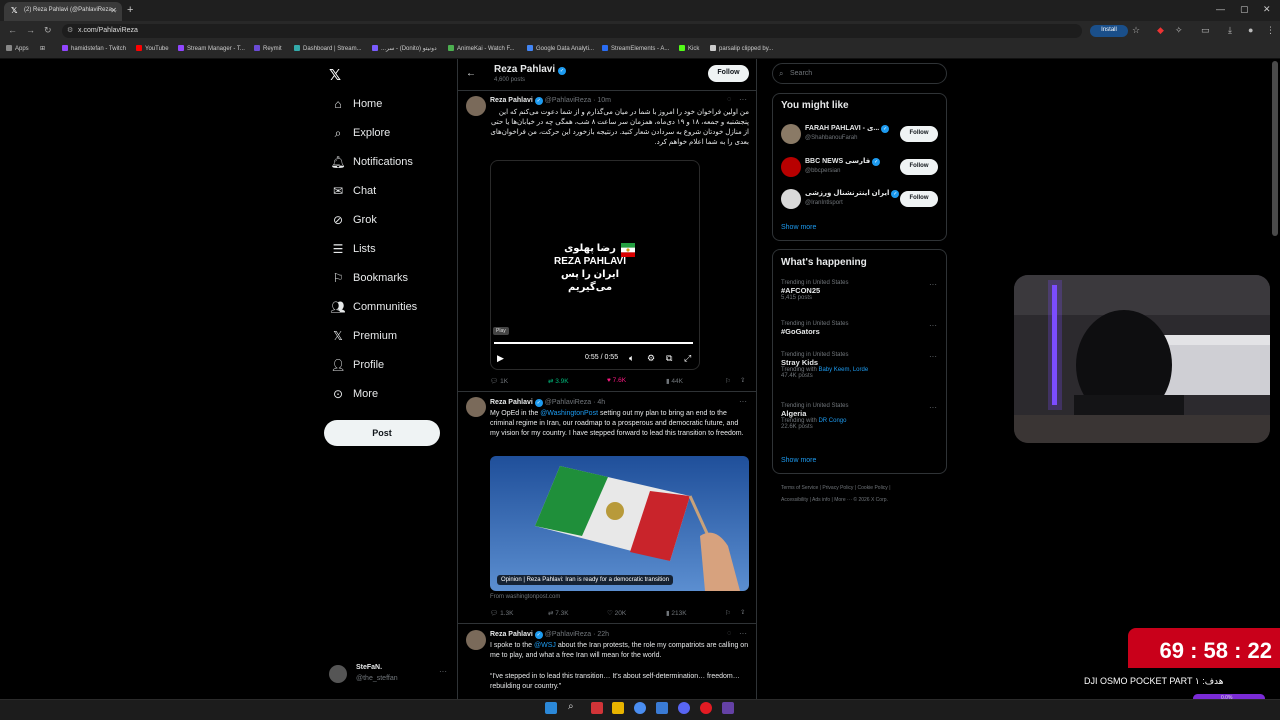  I want to click on download-icon: ⤓, so click(1230, 30).